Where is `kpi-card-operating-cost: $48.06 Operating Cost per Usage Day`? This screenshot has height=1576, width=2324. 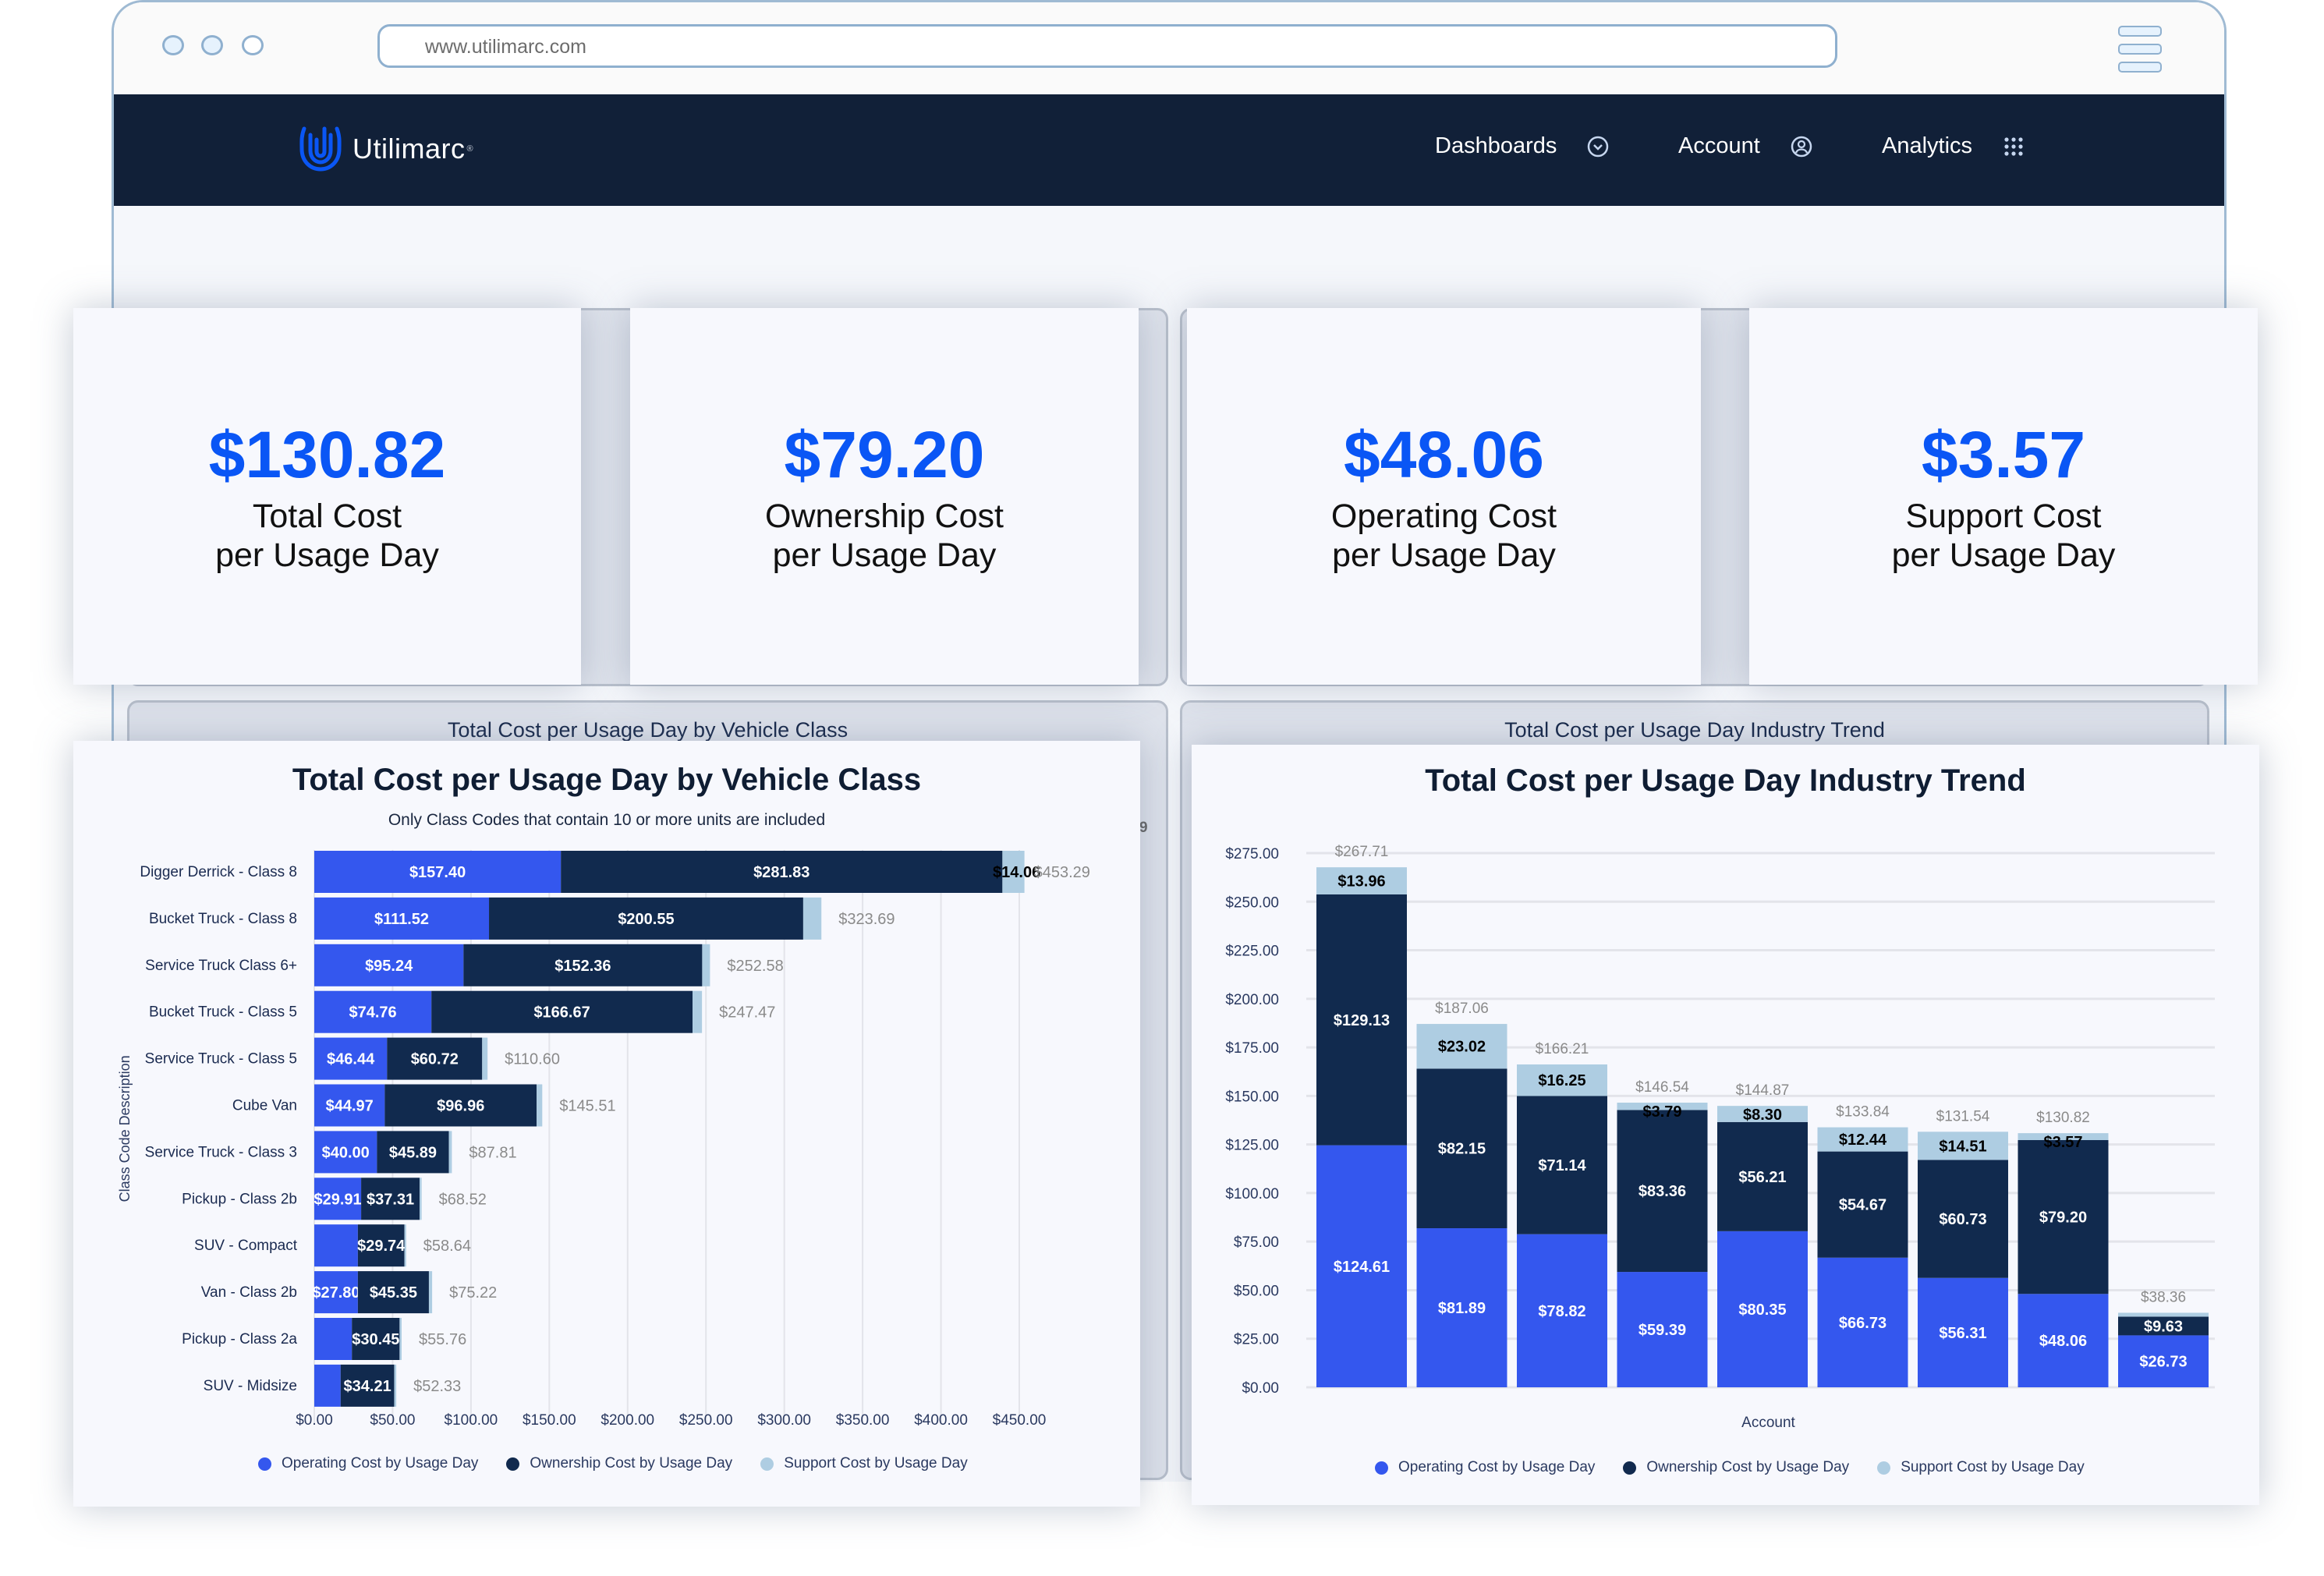 kpi-card-operating-cost: $48.06 Operating Cost per Usage Day is located at coordinates (1444, 496).